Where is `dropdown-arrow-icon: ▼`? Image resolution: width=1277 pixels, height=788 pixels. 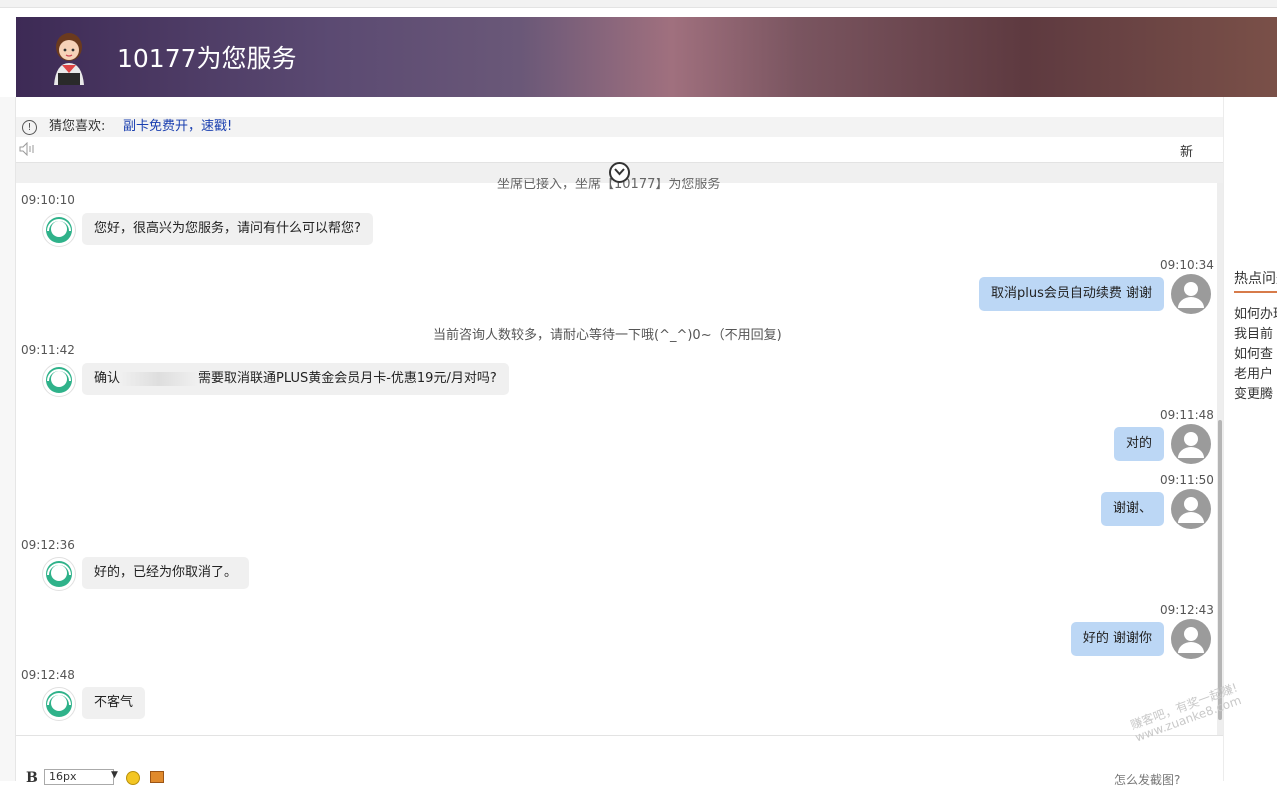
dropdown-arrow-icon: ▼ is located at coordinates (114, 775).